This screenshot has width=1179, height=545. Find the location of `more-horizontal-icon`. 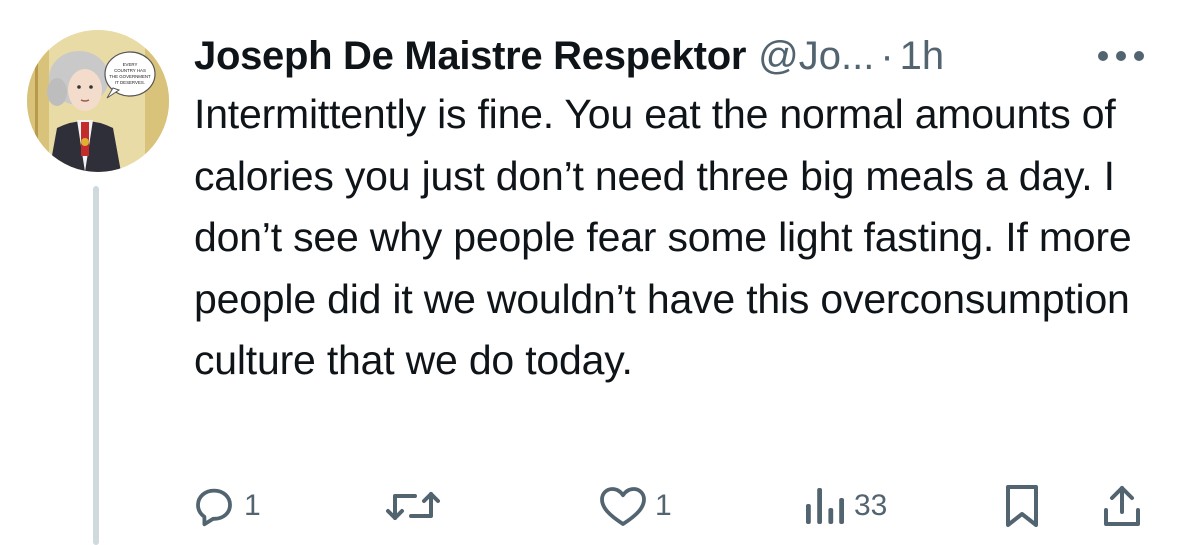

more-horizontal-icon is located at coordinates (1121, 56).